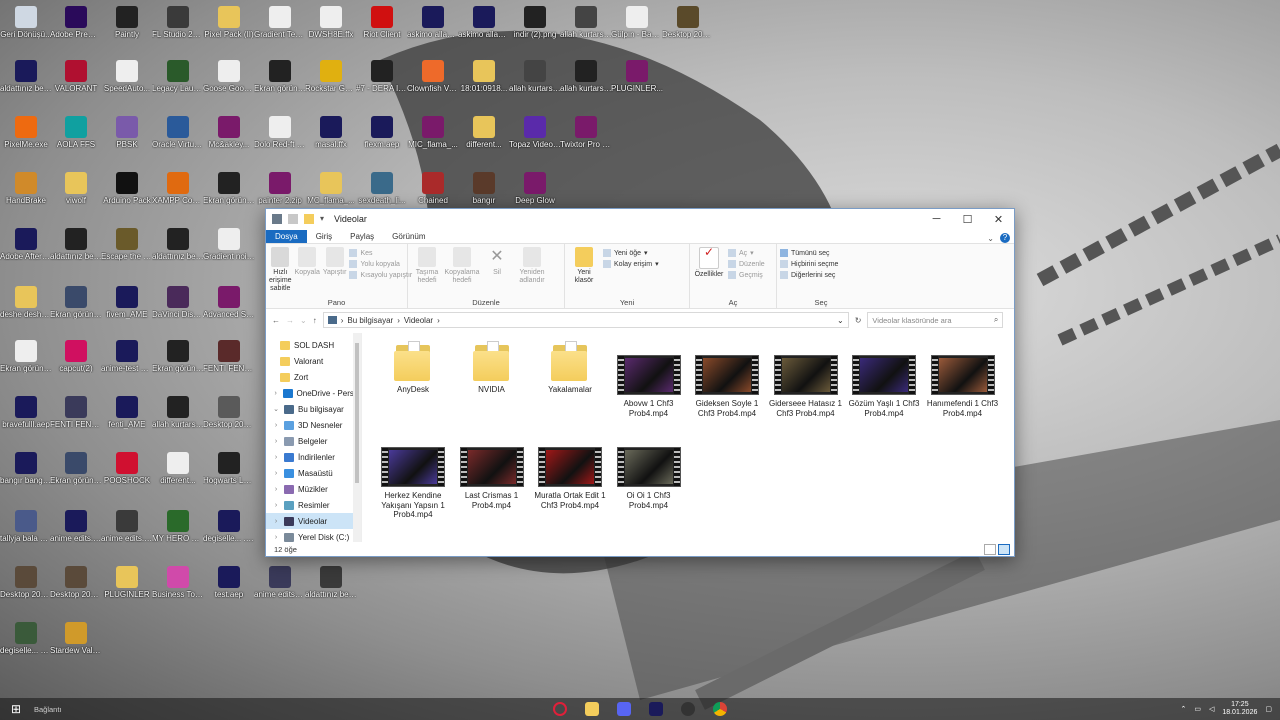  What do you see at coordinates (631, 264) in the screenshot?
I see `easy-access-button: Kolay erişim ▾` at bounding box center [631, 264].